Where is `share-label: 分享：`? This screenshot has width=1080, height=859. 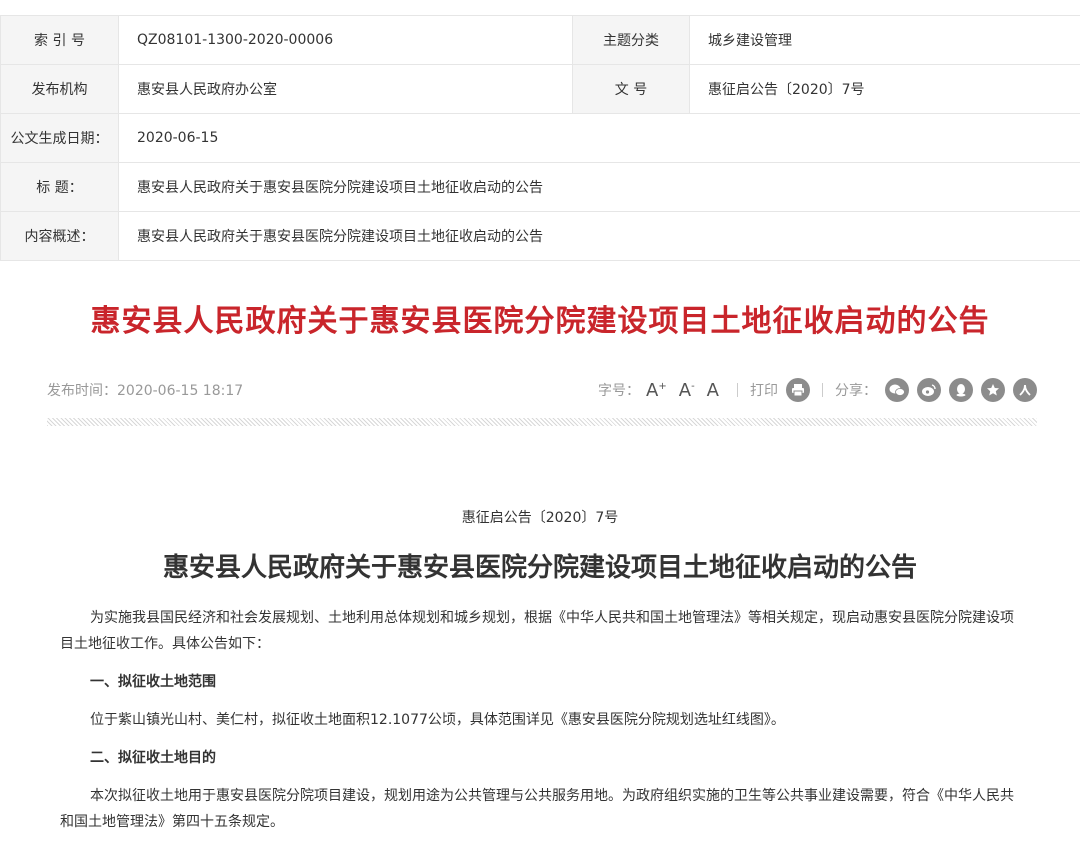
share-label: 分享： is located at coordinates (856, 391).